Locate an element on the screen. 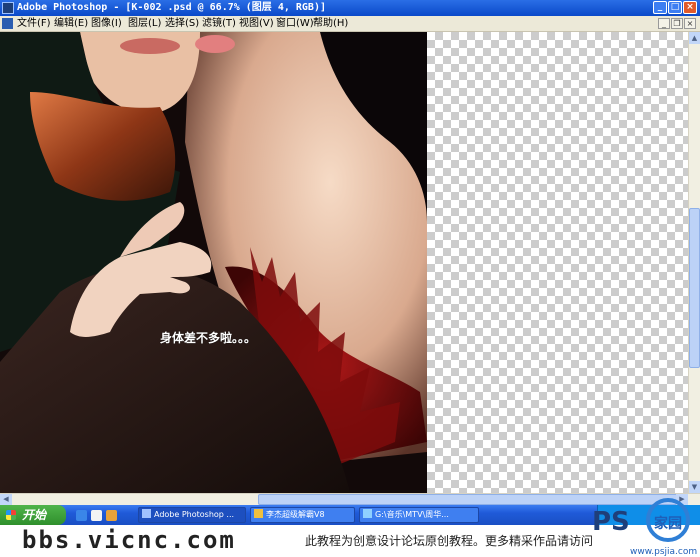 This screenshot has width=700, height=557. psjia-logo: PS 家园 www.psjia.com is located at coordinates (644, 527).